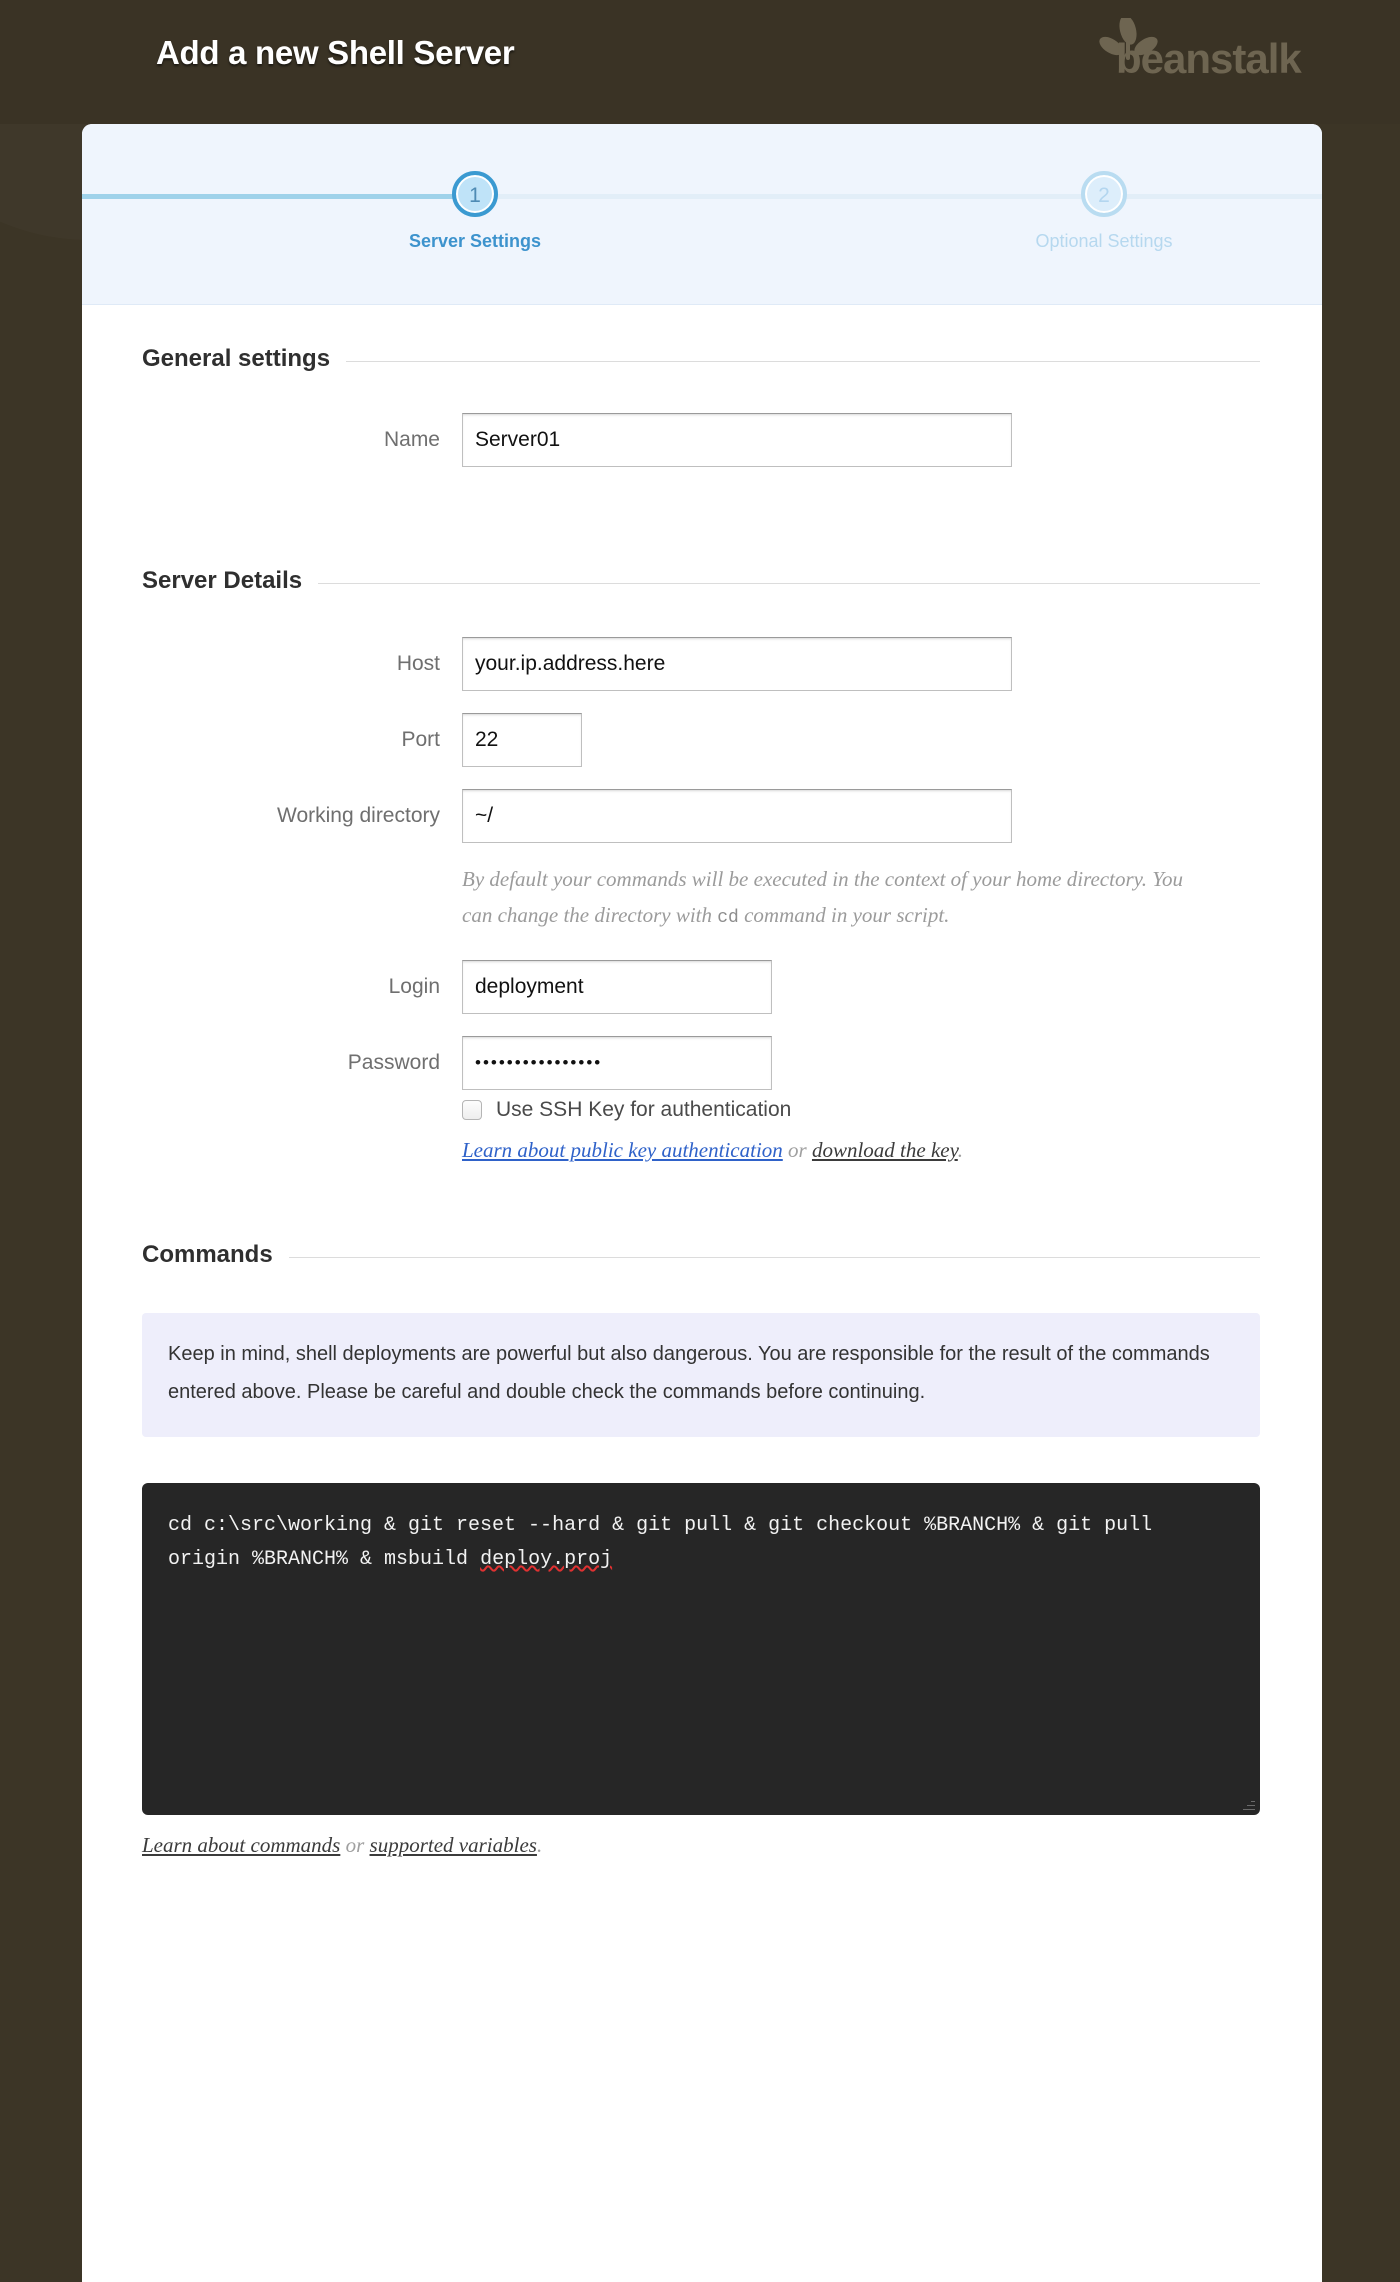  I want to click on textarea-resize-handle, so click(1249, 1804).